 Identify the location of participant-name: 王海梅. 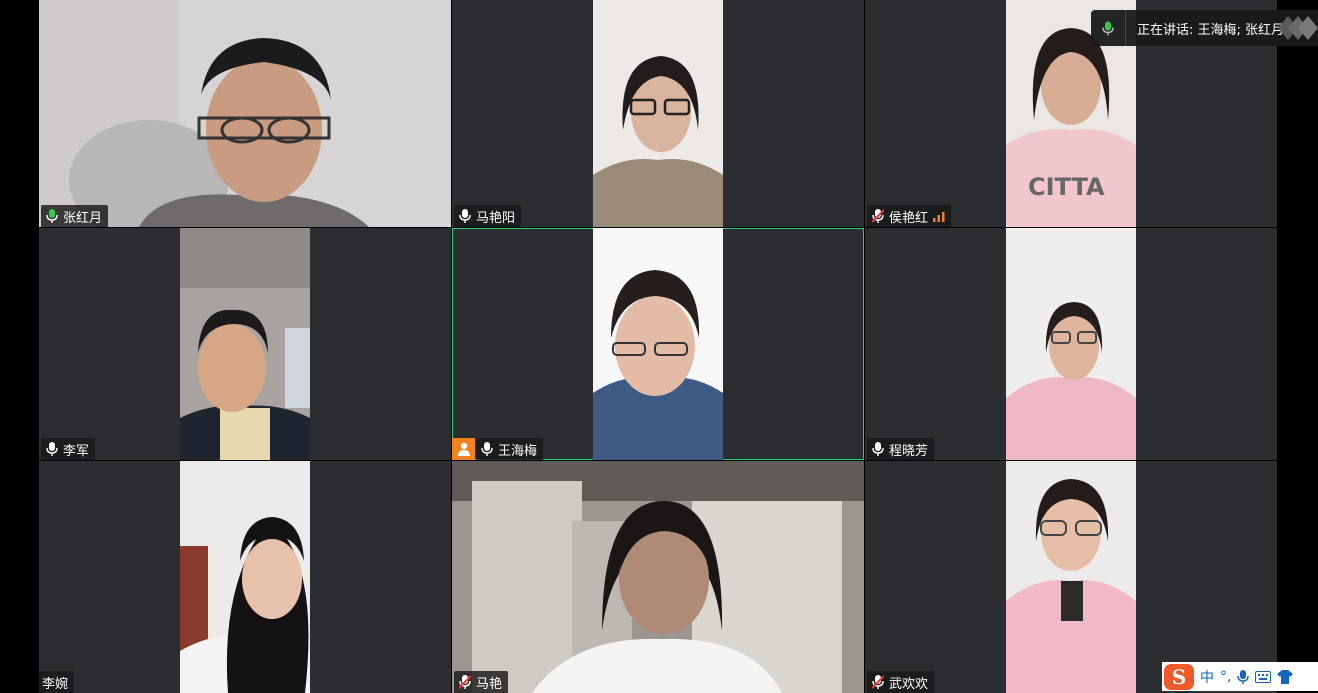
(518, 451).